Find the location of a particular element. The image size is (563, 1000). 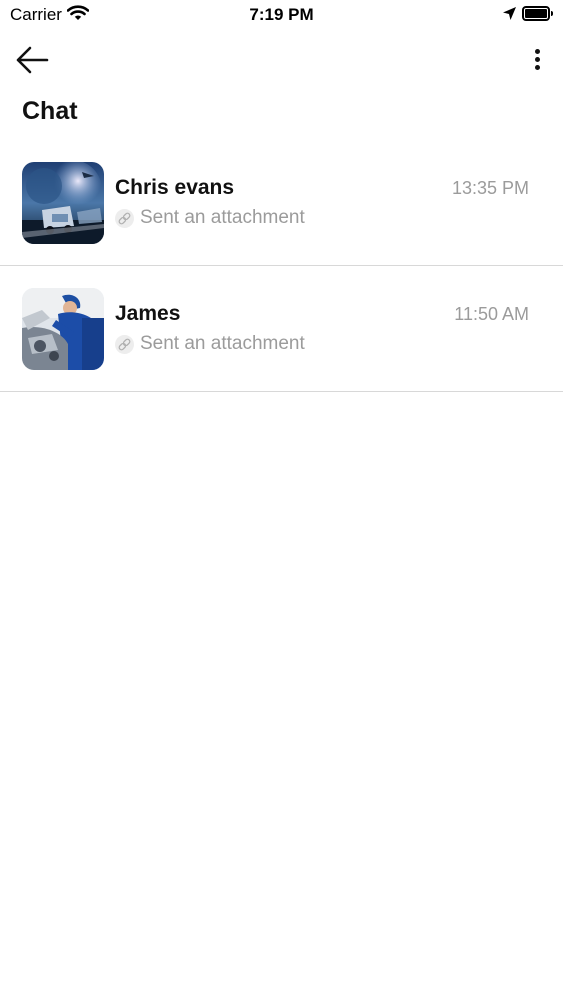

more-options-button is located at coordinates (538, 60).